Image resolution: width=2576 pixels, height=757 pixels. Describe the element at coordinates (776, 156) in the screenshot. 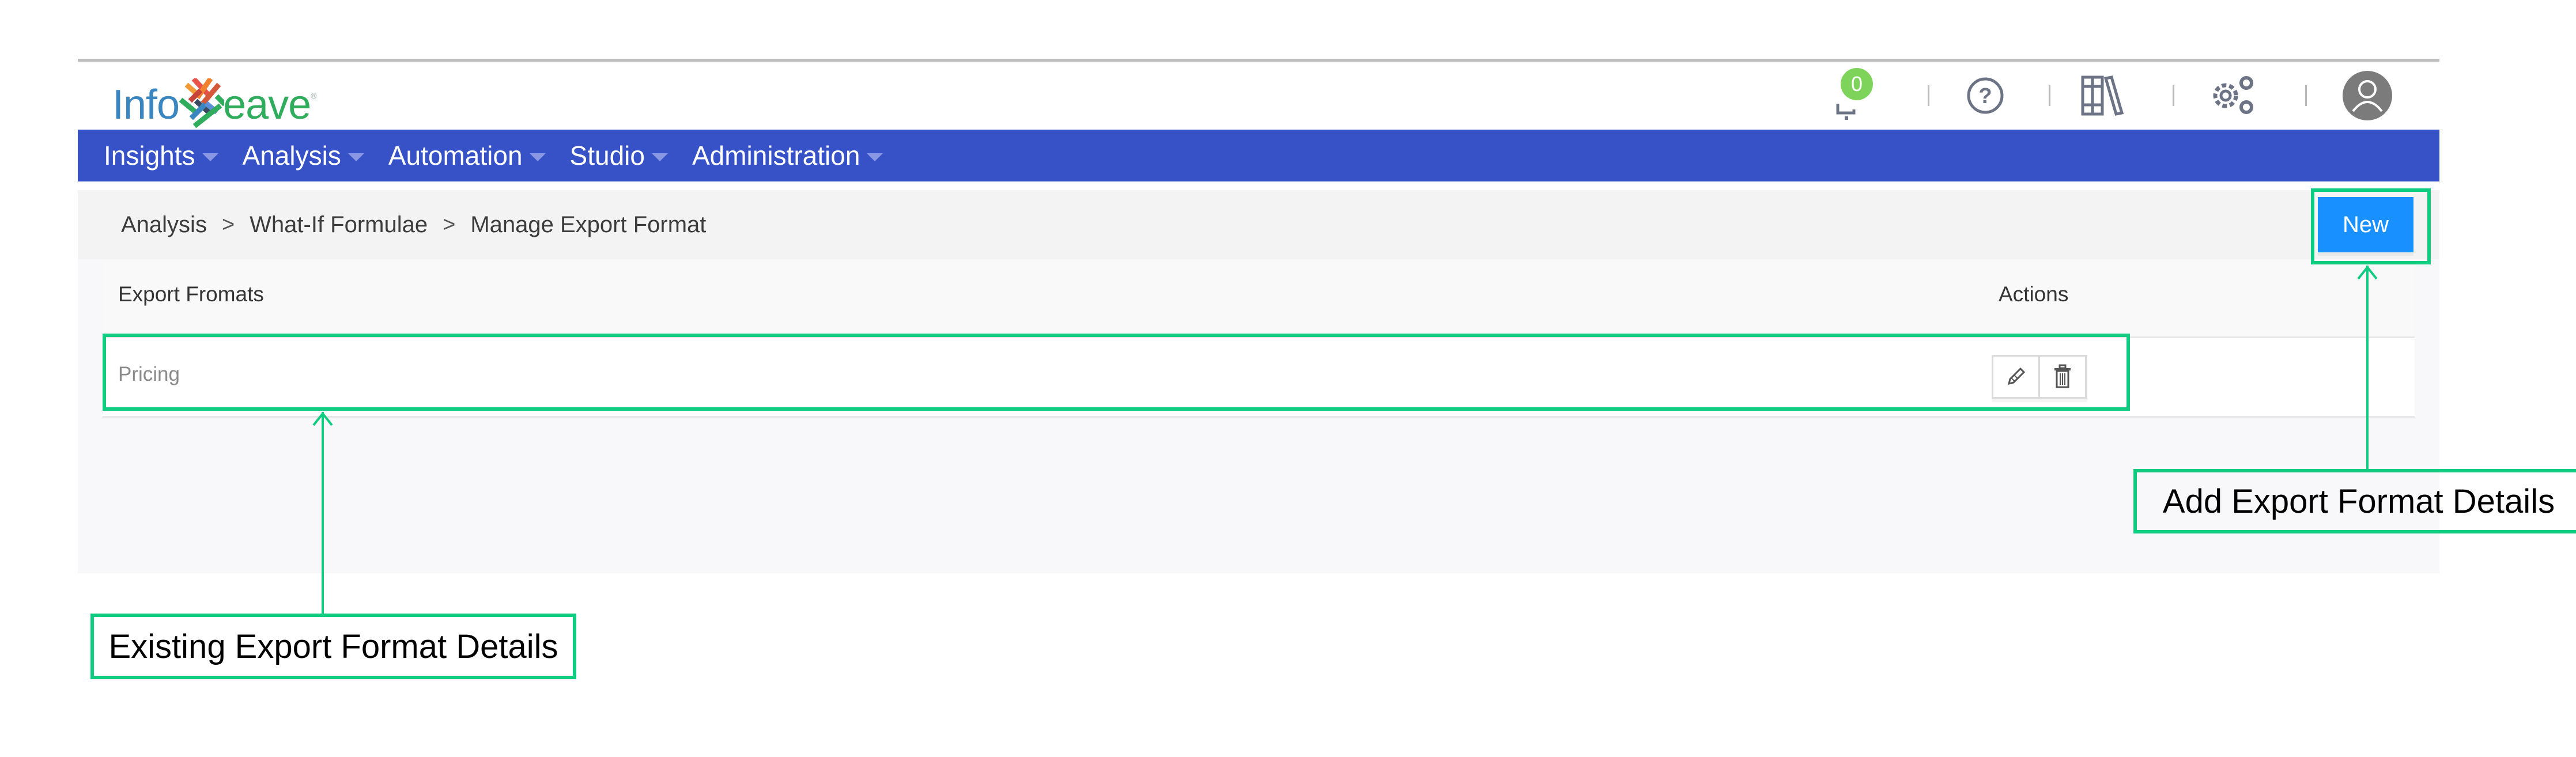

I see `nav-label: Administration` at that location.